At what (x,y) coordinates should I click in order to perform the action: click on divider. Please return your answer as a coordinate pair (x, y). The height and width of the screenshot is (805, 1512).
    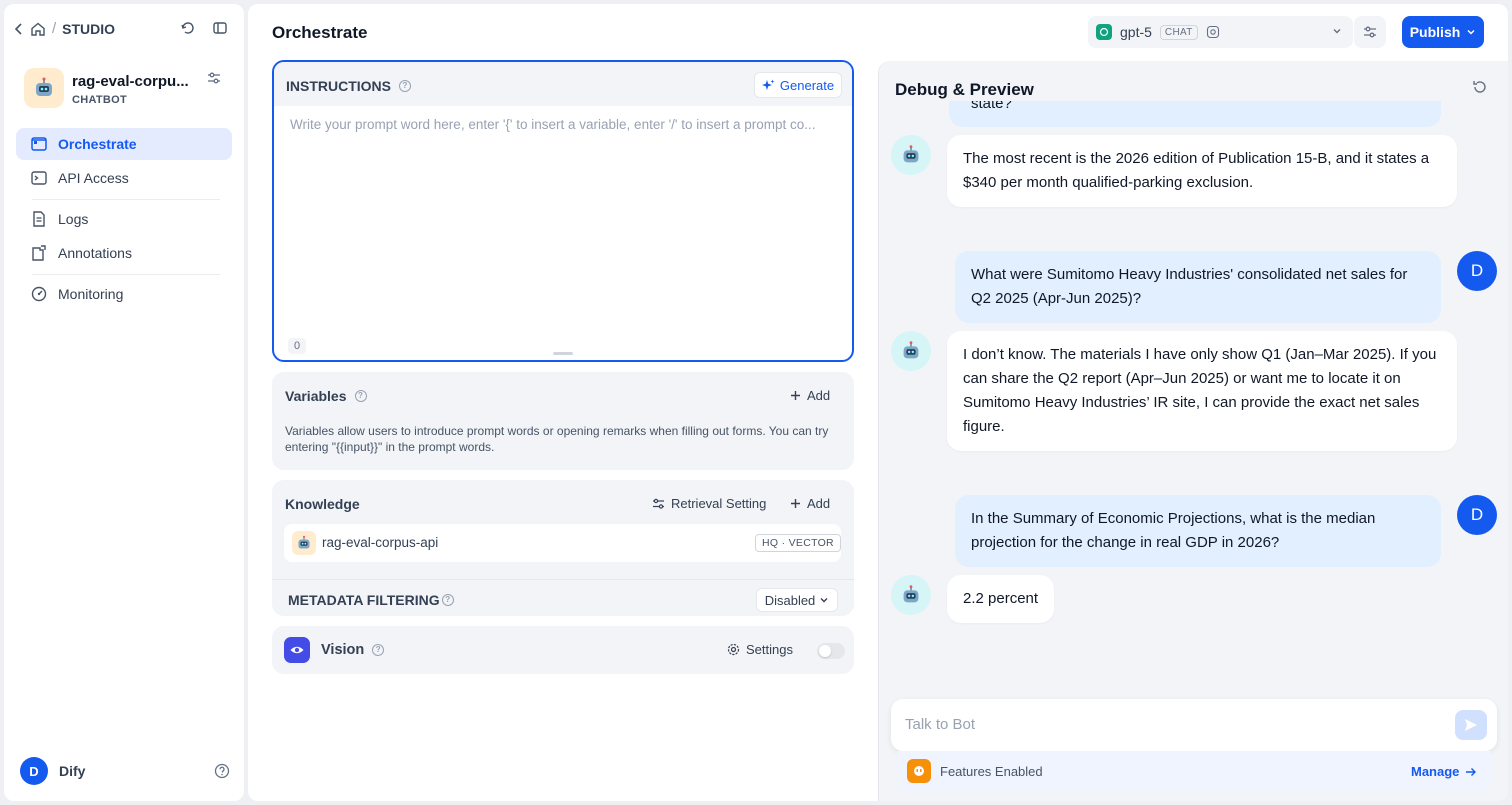
    Looking at the image, I should click on (563, 579).